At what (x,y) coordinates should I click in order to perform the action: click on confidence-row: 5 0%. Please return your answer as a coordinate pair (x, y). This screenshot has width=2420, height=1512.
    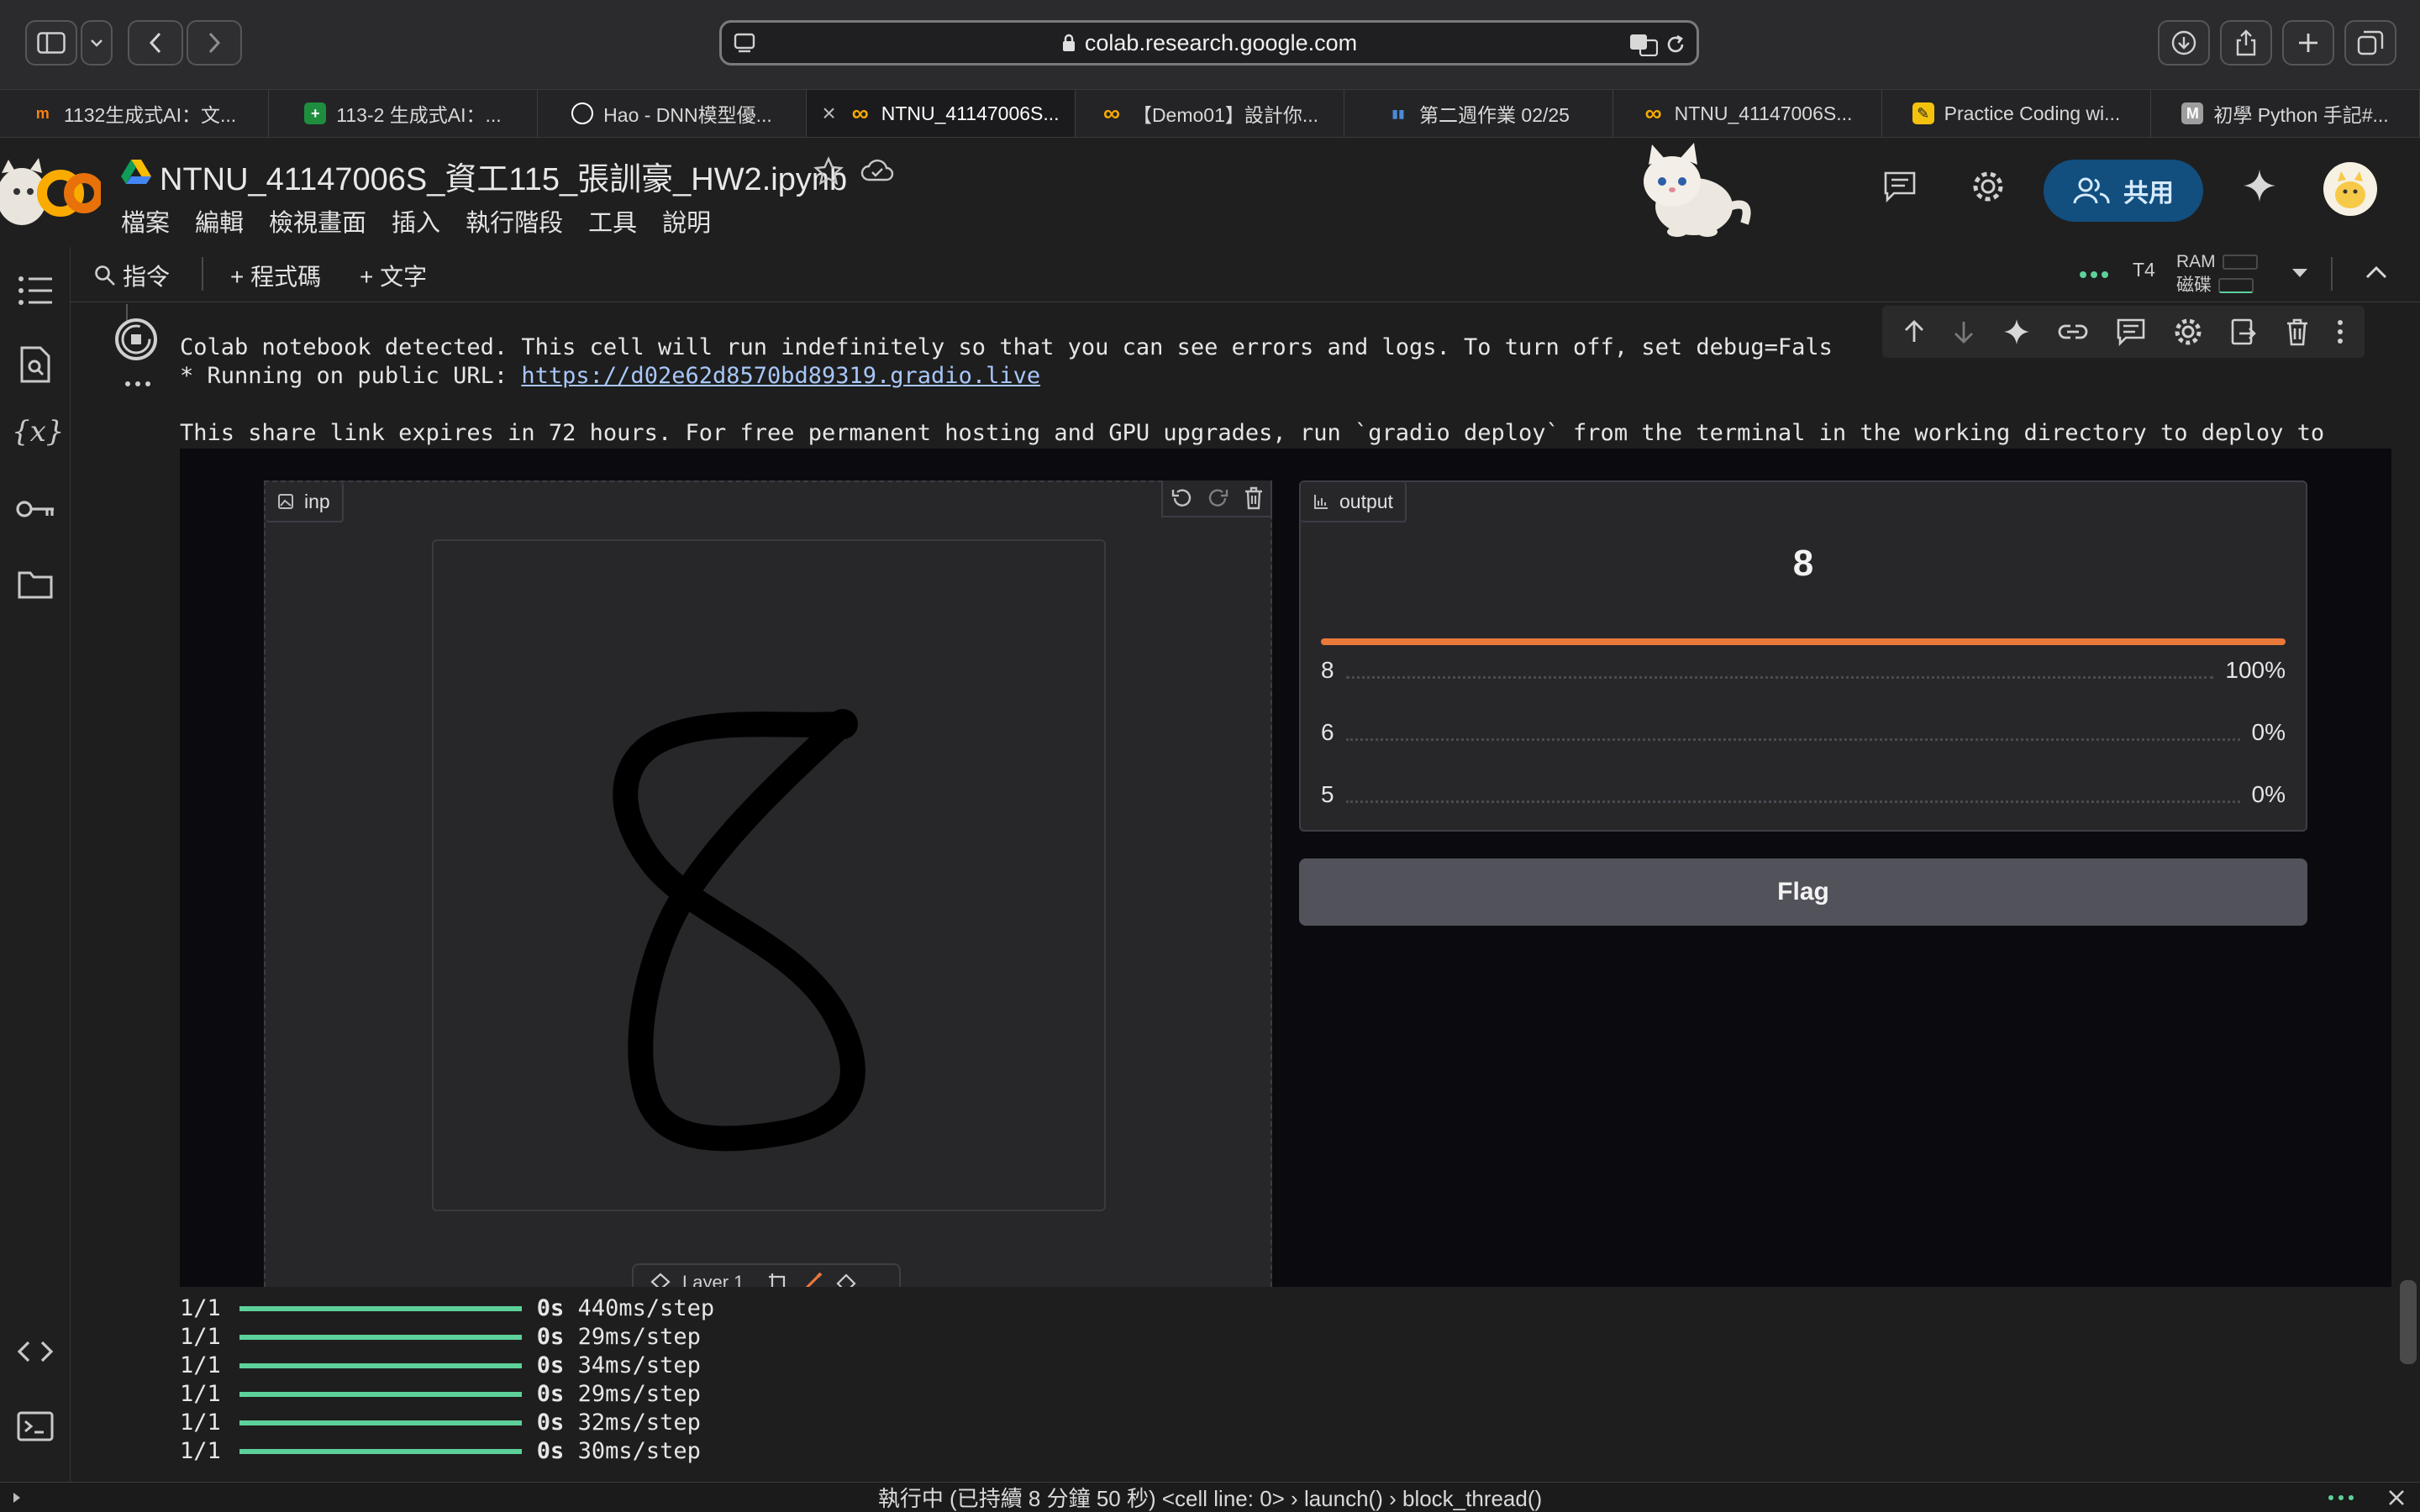
    Looking at the image, I should click on (1803, 794).